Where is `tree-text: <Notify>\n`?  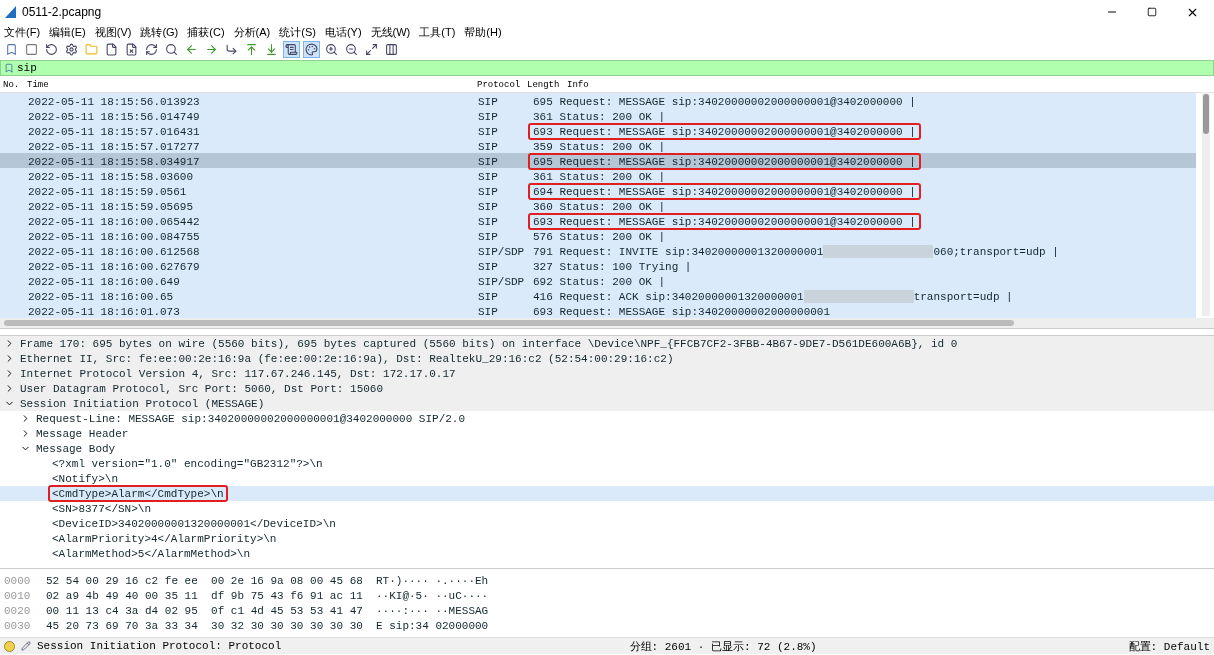 tree-text: <Notify>\n is located at coordinates (85, 479).